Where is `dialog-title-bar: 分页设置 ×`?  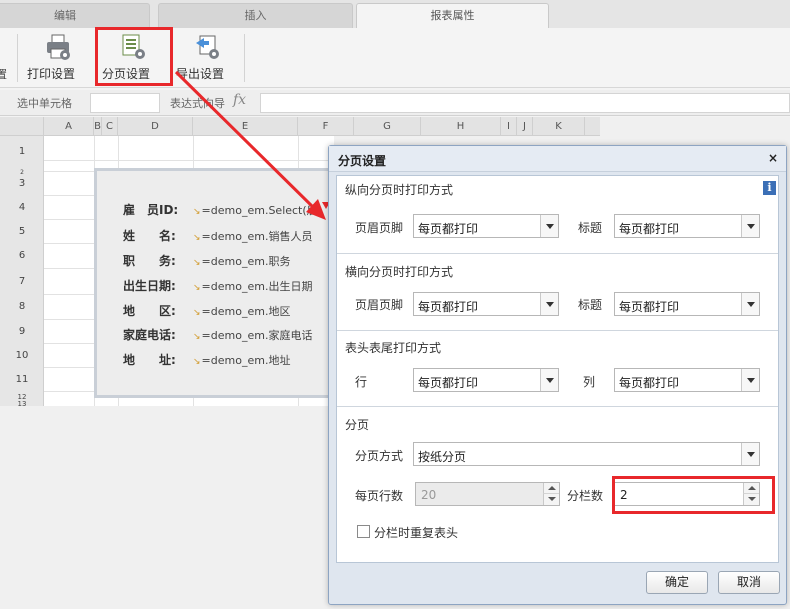 dialog-title-bar: 分页设置 × is located at coordinates (557, 159).